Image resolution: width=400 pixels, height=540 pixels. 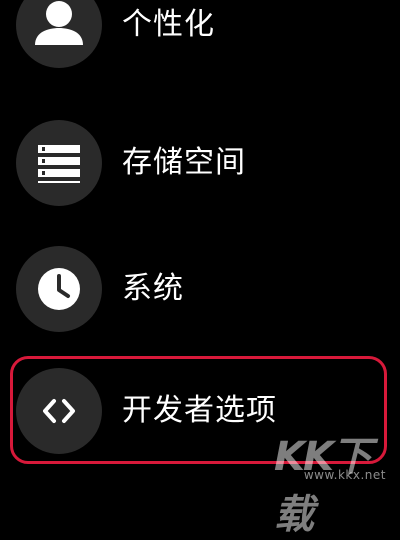 I want to click on personalize-icon-circle, so click(x=59, y=34).